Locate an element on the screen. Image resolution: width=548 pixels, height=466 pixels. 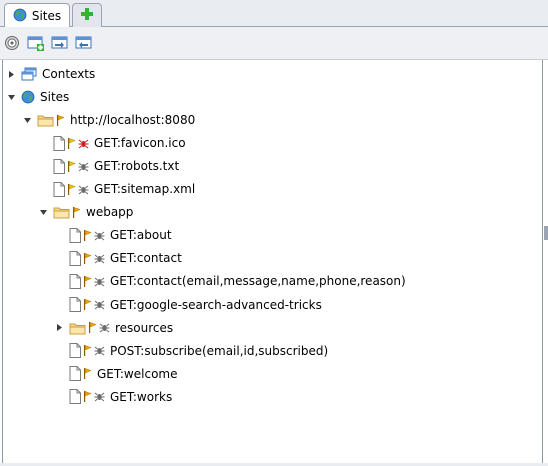
spider-red-icon is located at coordinates (83, 143).